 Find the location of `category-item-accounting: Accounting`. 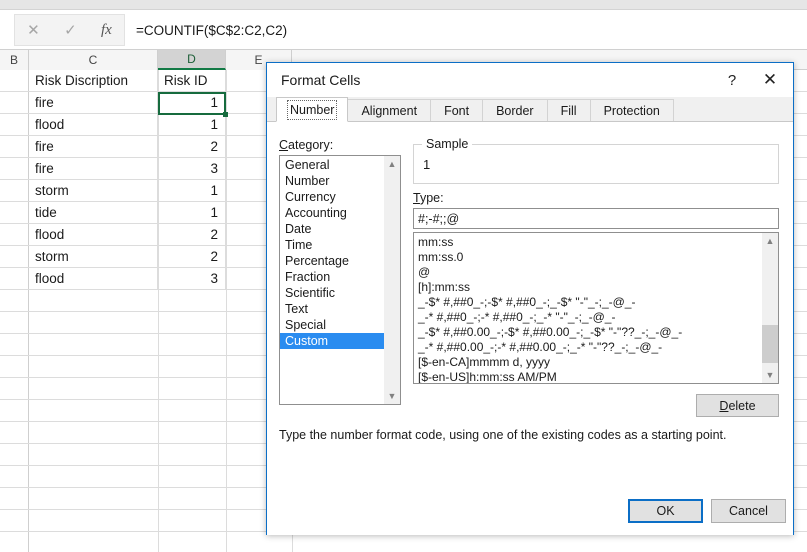

category-item-accounting: Accounting is located at coordinates (332, 213).